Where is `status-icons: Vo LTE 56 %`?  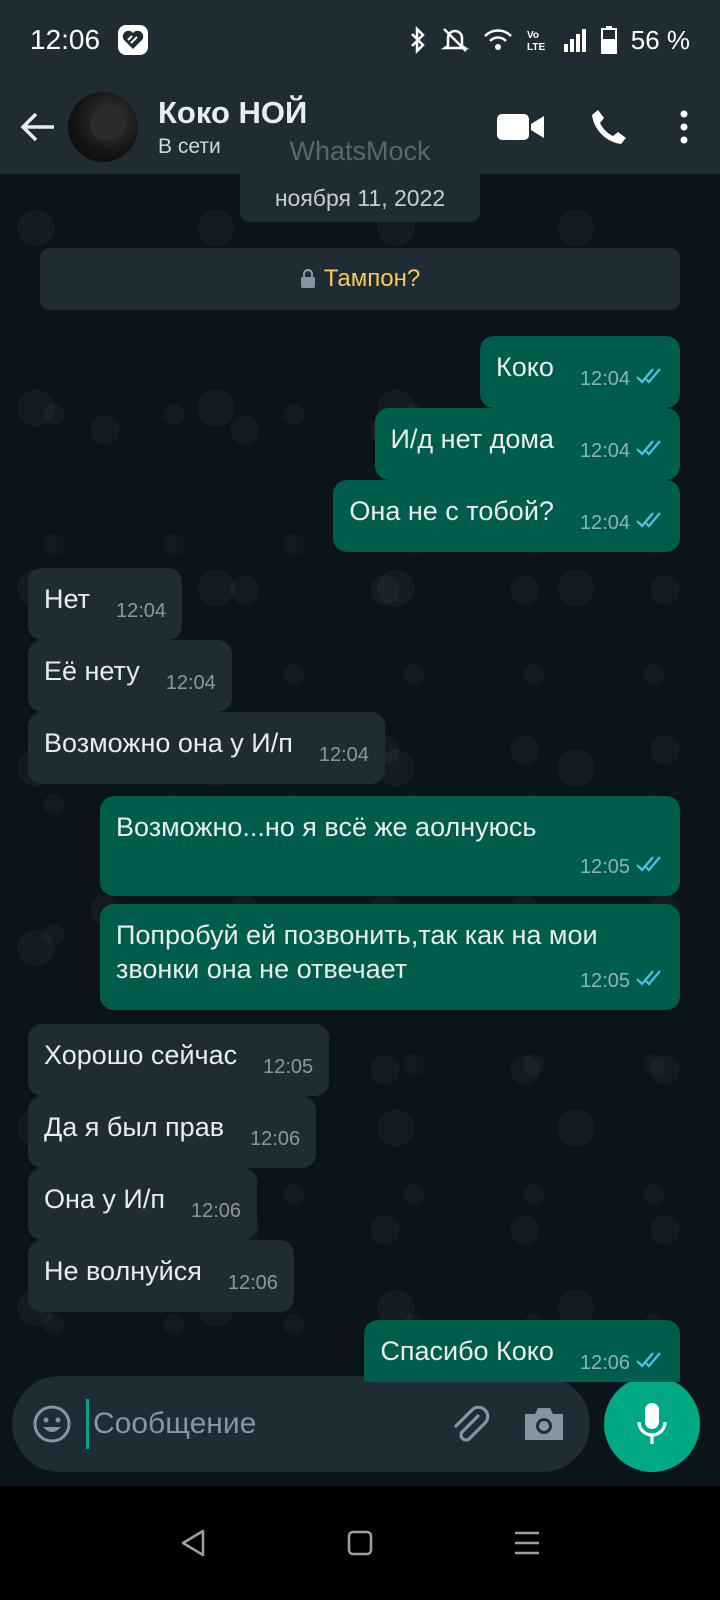
status-icons: Vo LTE 56 % is located at coordinates (549, 40).